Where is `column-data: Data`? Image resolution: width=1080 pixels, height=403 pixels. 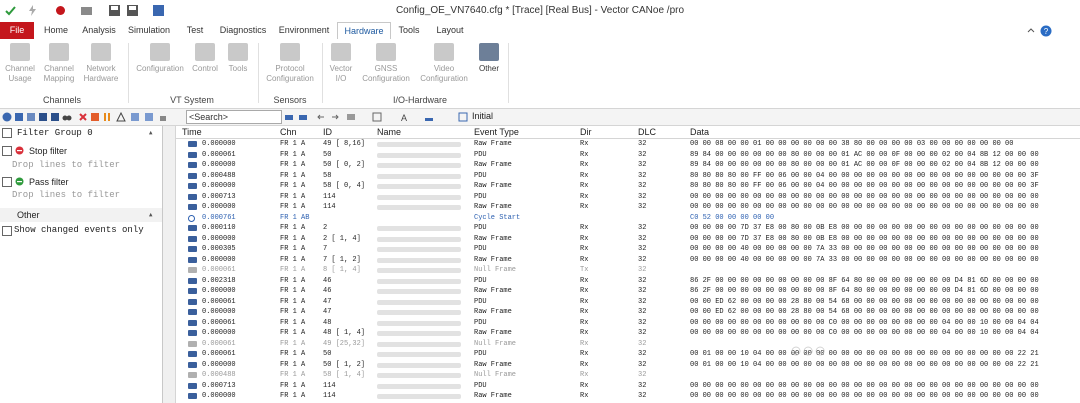 column-data: Data is located at coordinates (699, 132).